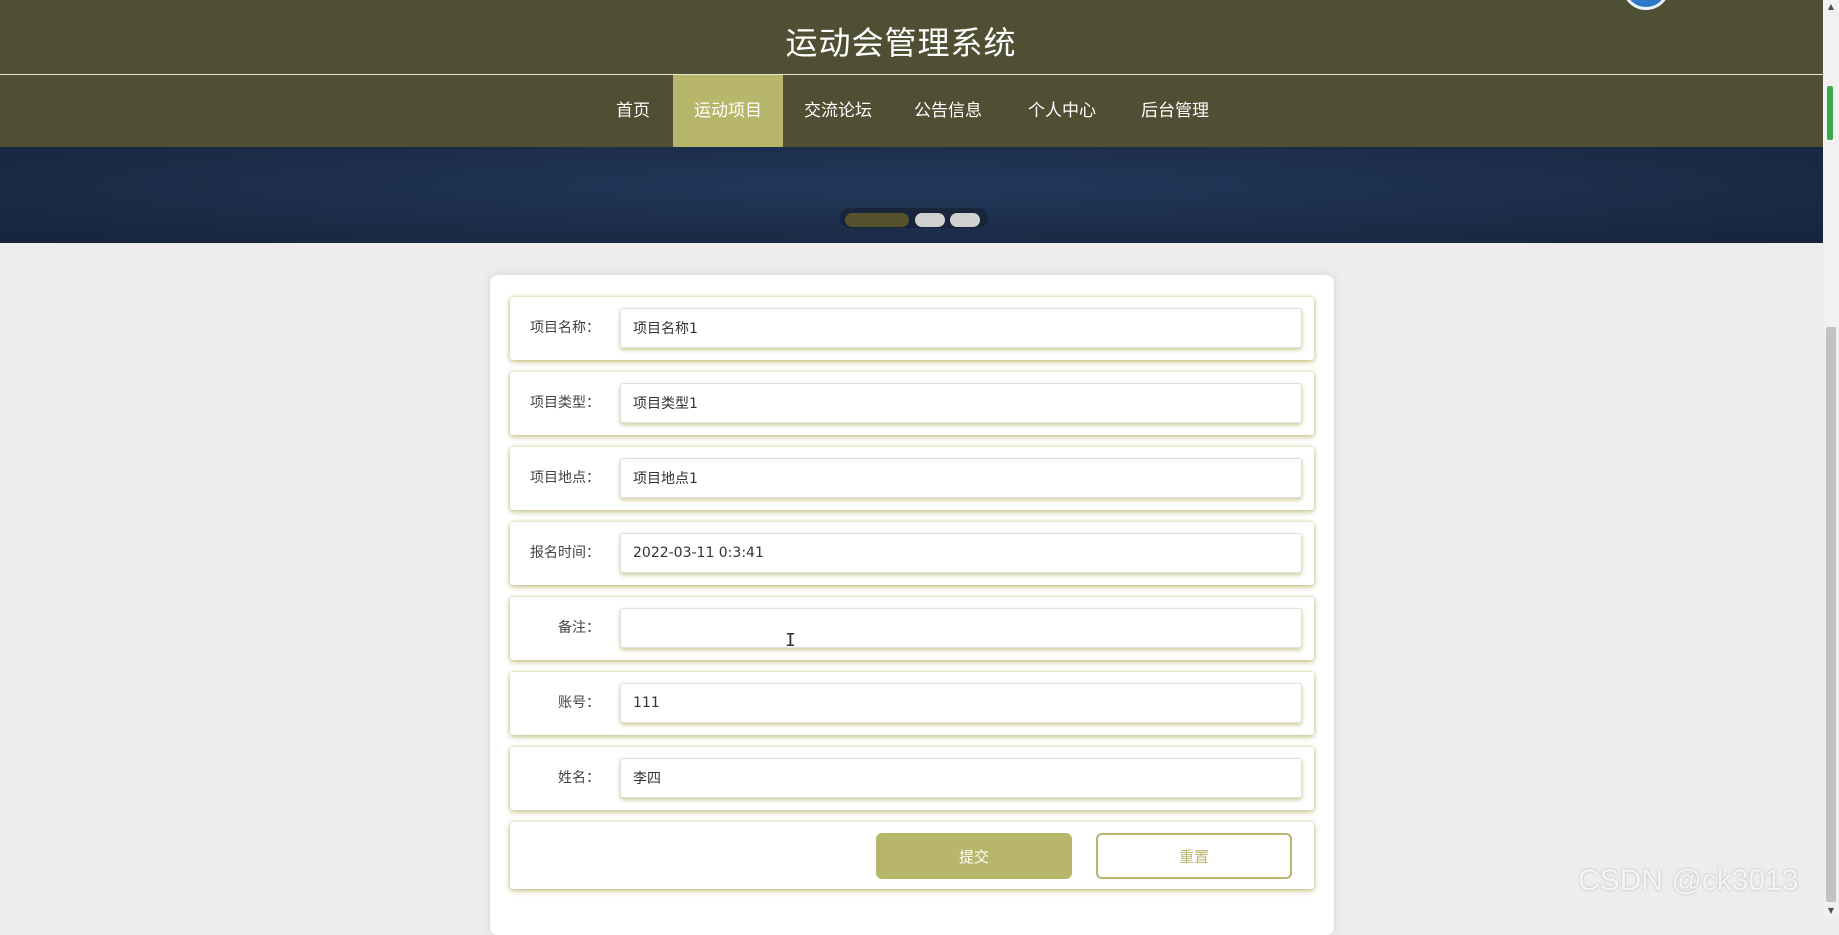 The image size is (1839, 935). I want to click on banner-carousel, so click(911, 195).